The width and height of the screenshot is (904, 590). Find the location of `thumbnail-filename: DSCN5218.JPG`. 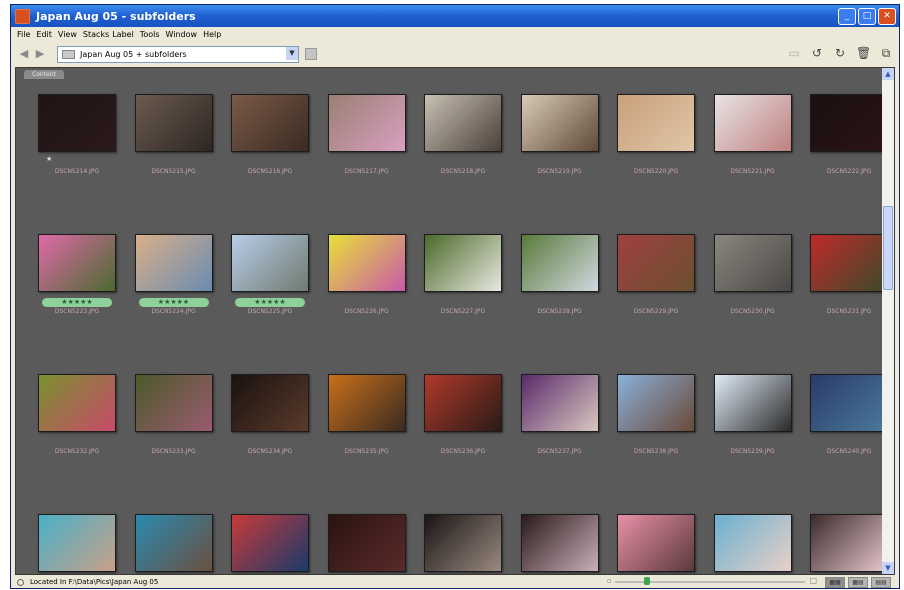

thumbnail-filename: DSCN5218.JPG is located at coordinates (463, 171).